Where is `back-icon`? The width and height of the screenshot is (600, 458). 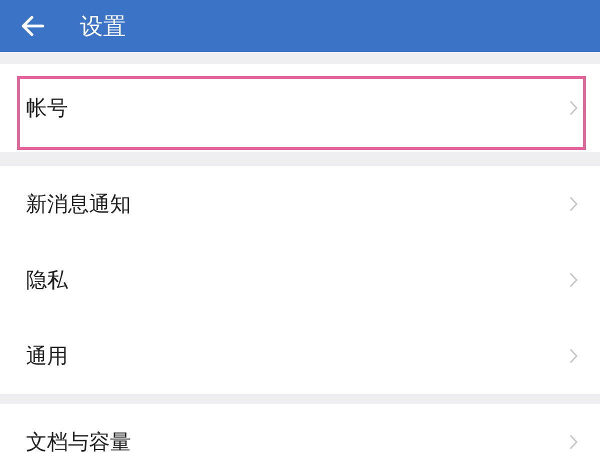 back-icon is located at coordinates (33, 26).